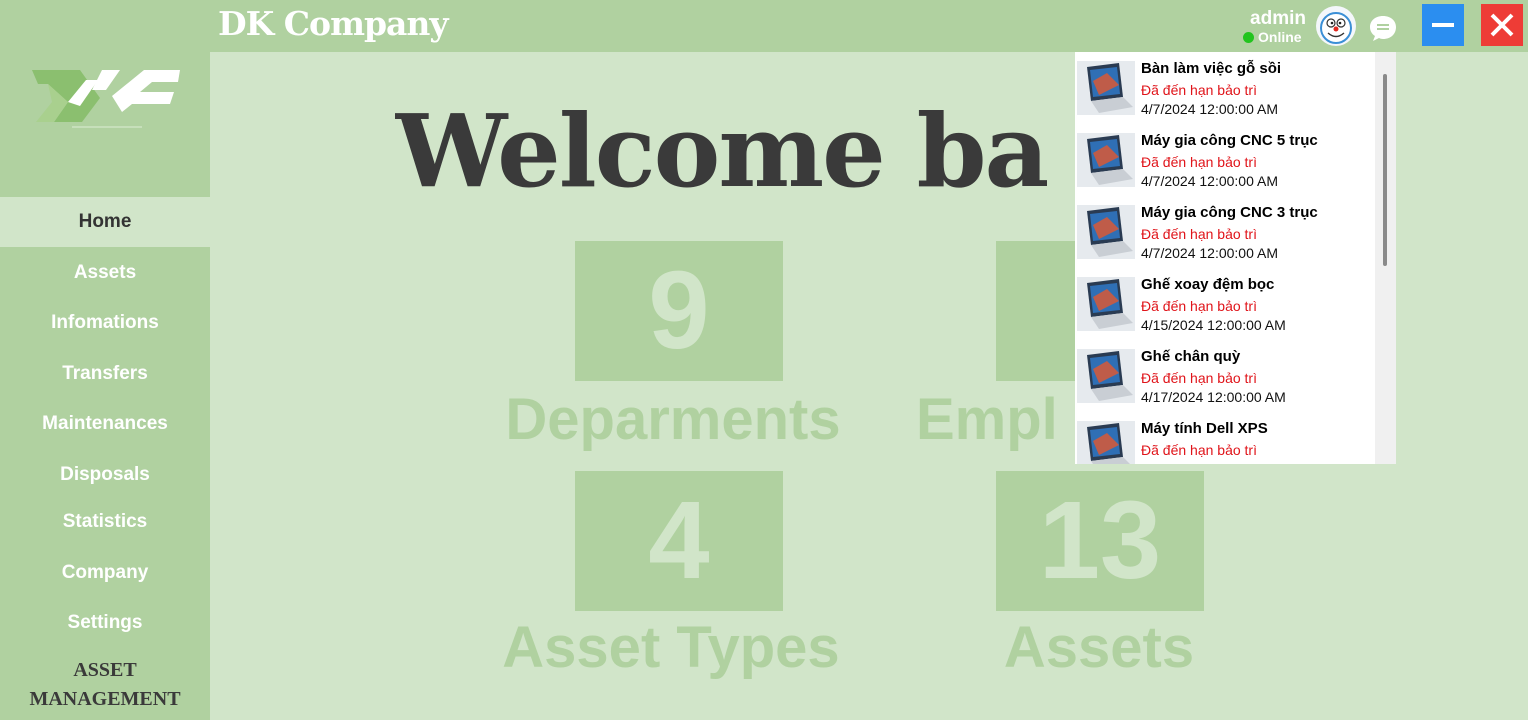 The height and width of the screenshot is (720, 1528). I want to click on sidebar-item-statistics: Statistics, so click(105, 522).